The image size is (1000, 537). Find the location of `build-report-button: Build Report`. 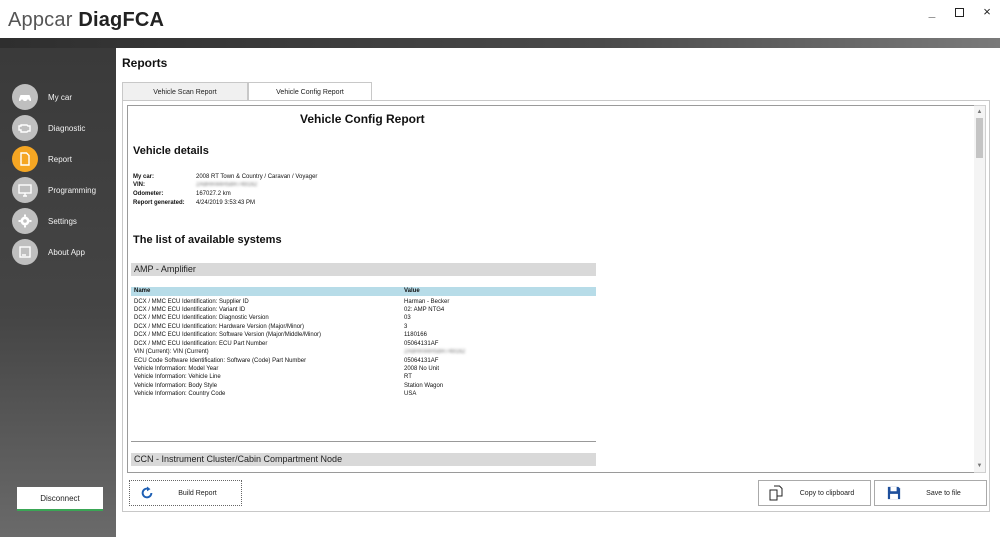

build-report-button: Build Report is located at coordinates (185, 493).